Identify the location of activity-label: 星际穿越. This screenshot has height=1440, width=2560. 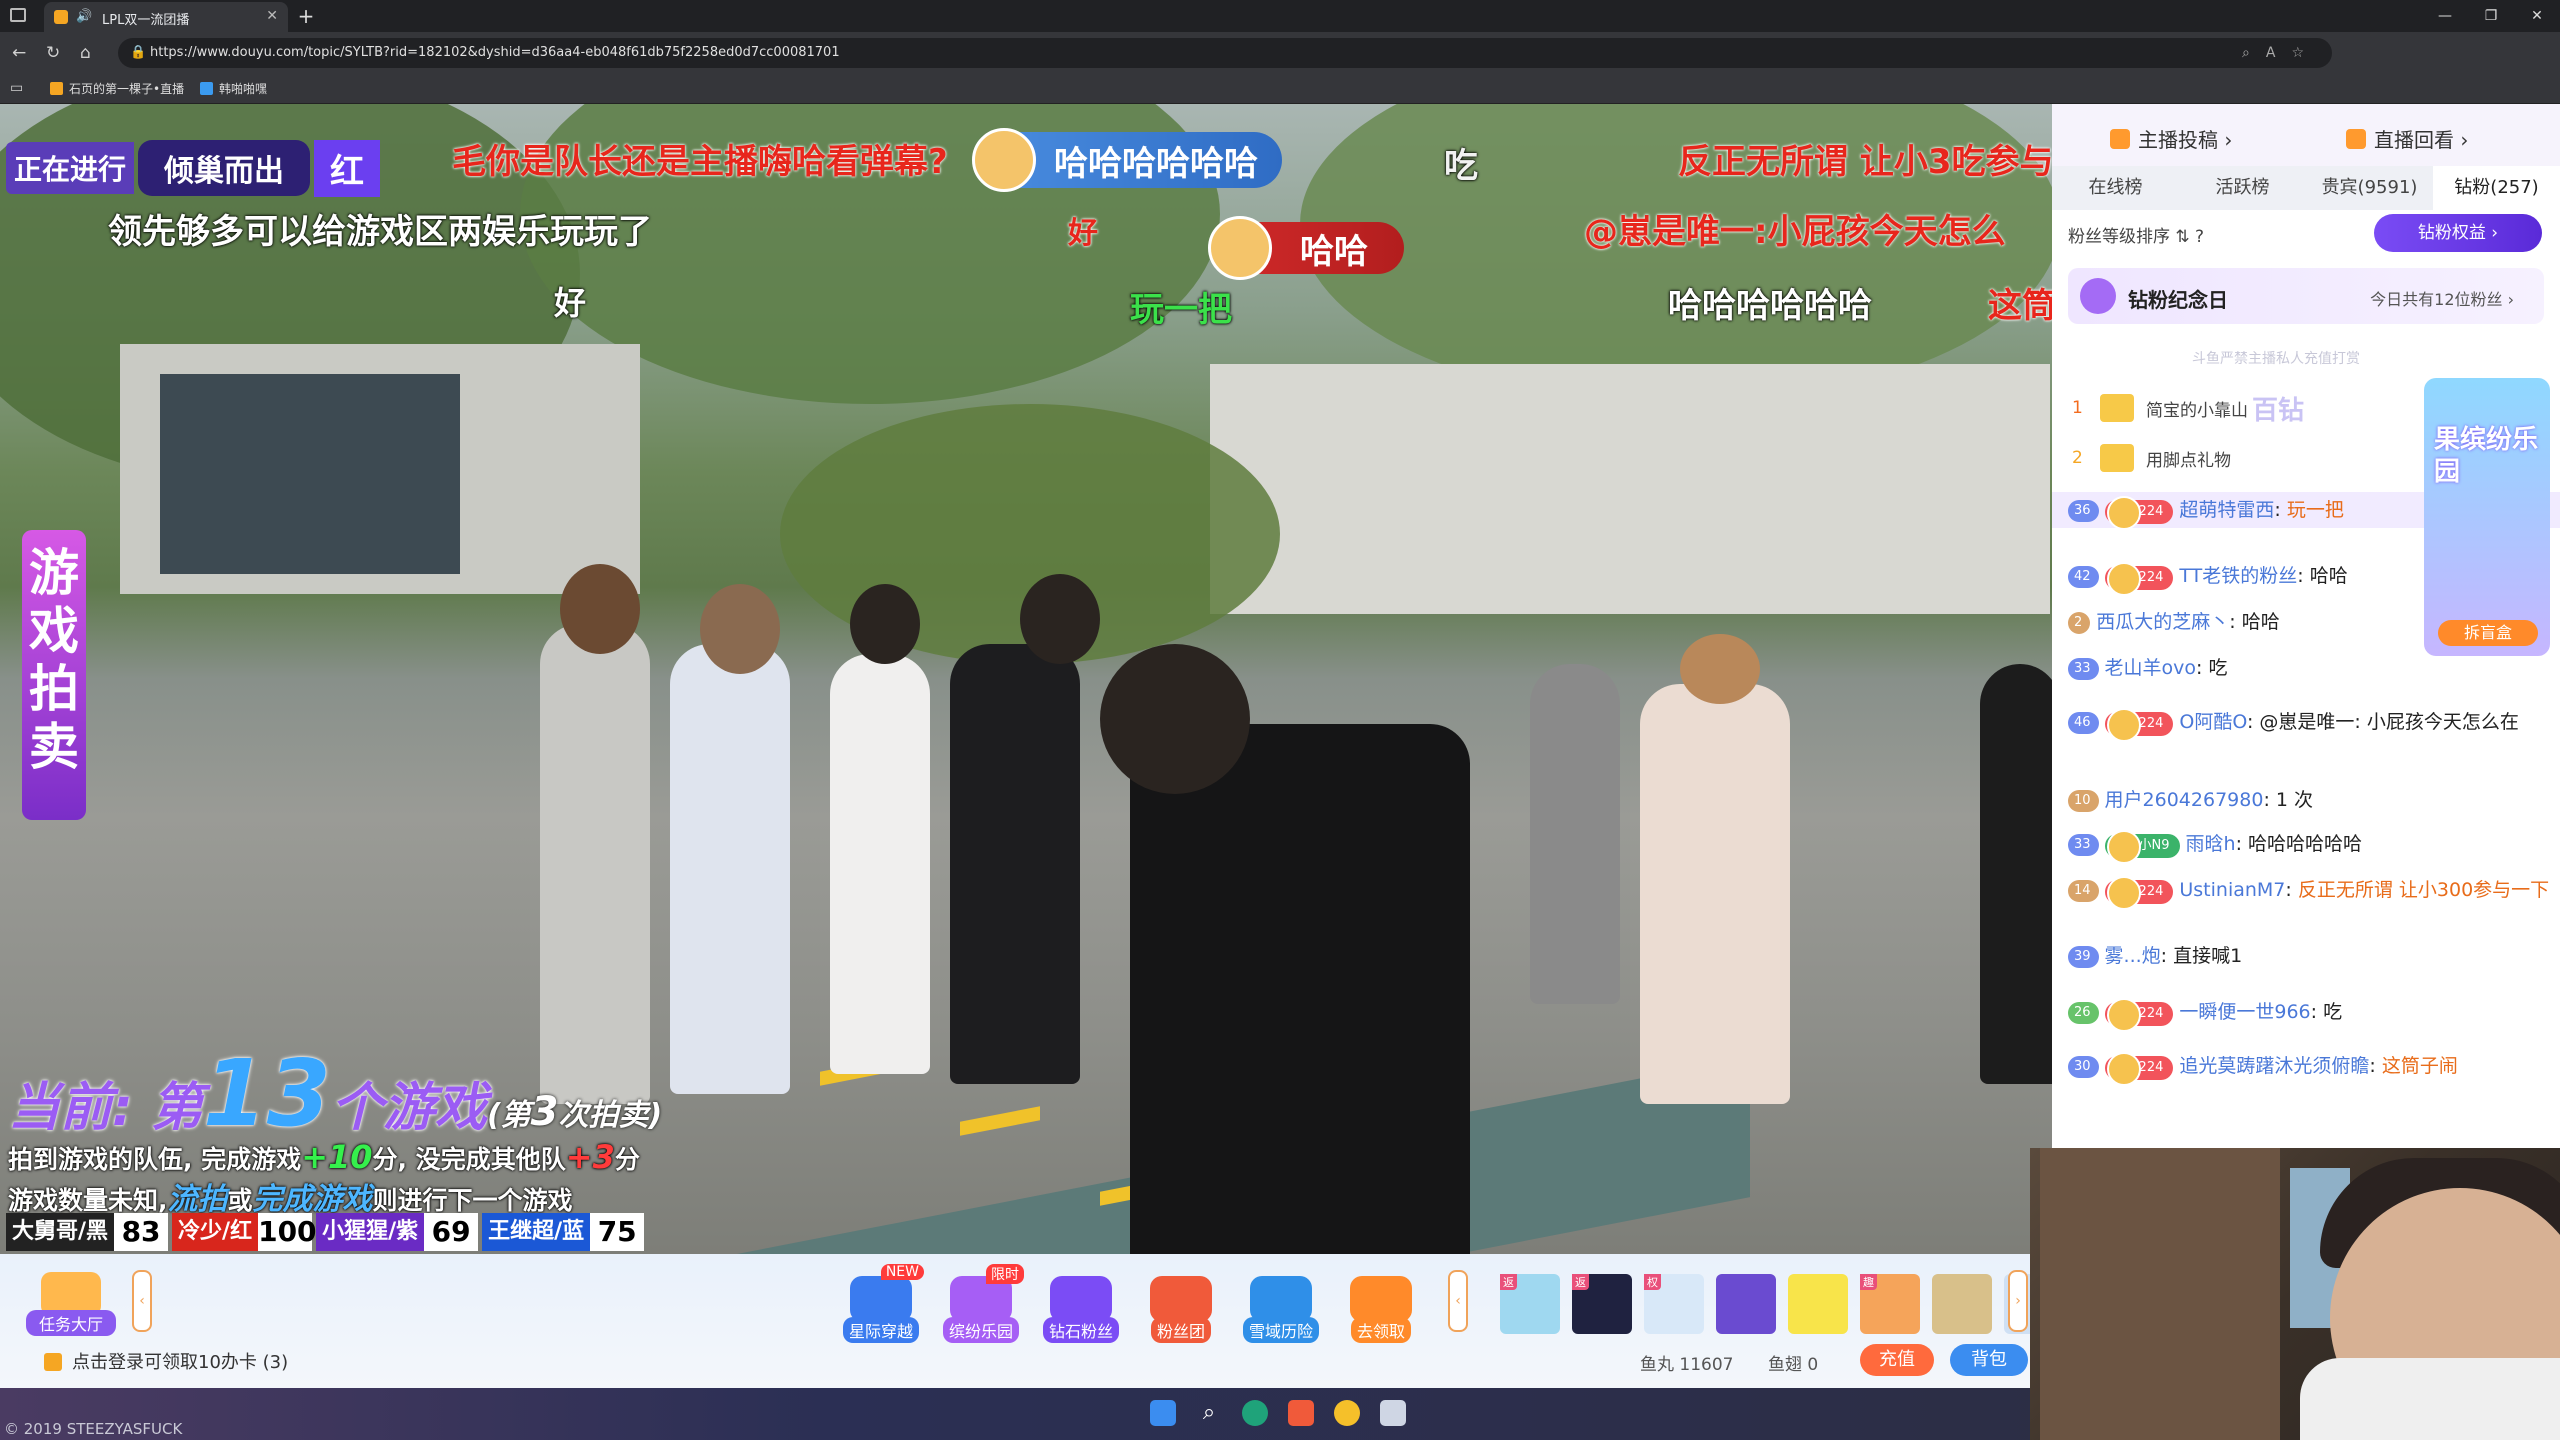
(880, 1330).